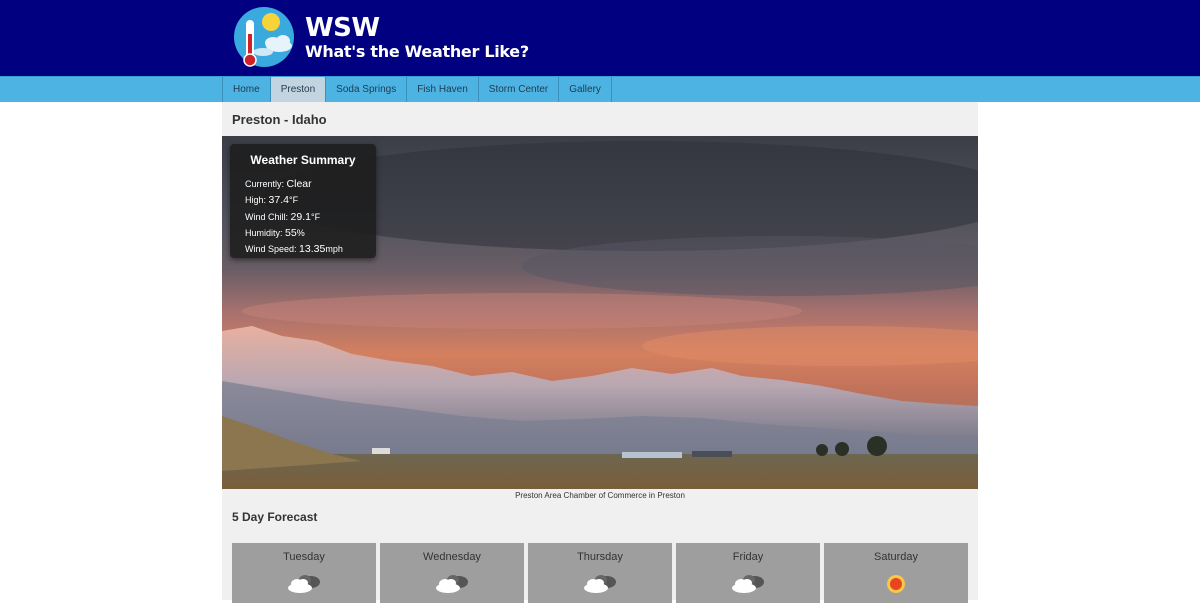  I want to click on logo-thermometer-icon, so click(264, 37).